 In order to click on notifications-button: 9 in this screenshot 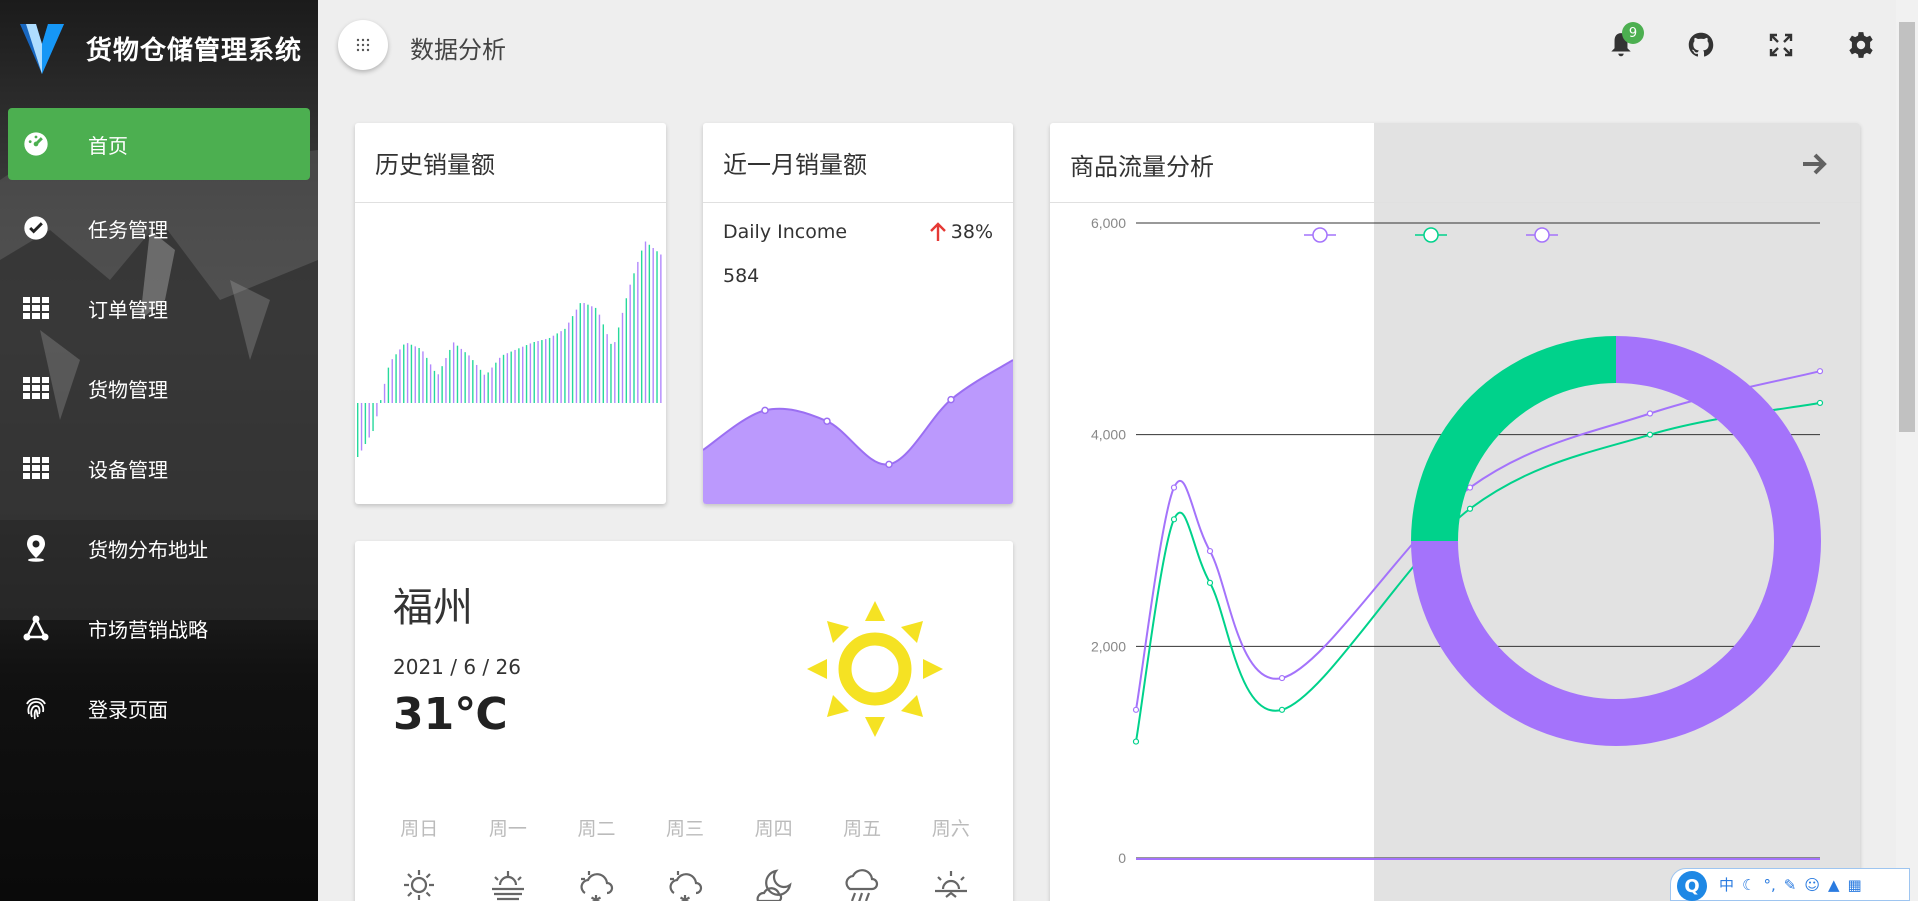, I will do `click(1624, 42)`.